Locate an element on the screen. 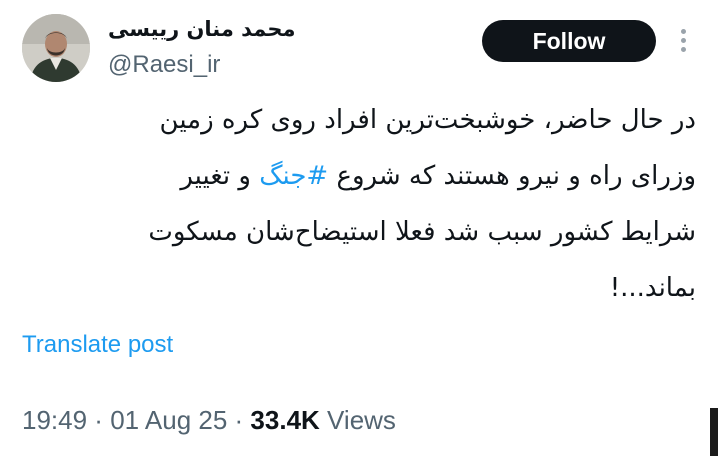 Image resolution: width=720 pixels, height=456 pixels. profile-photo-icon is located at coordinates (56, 48).